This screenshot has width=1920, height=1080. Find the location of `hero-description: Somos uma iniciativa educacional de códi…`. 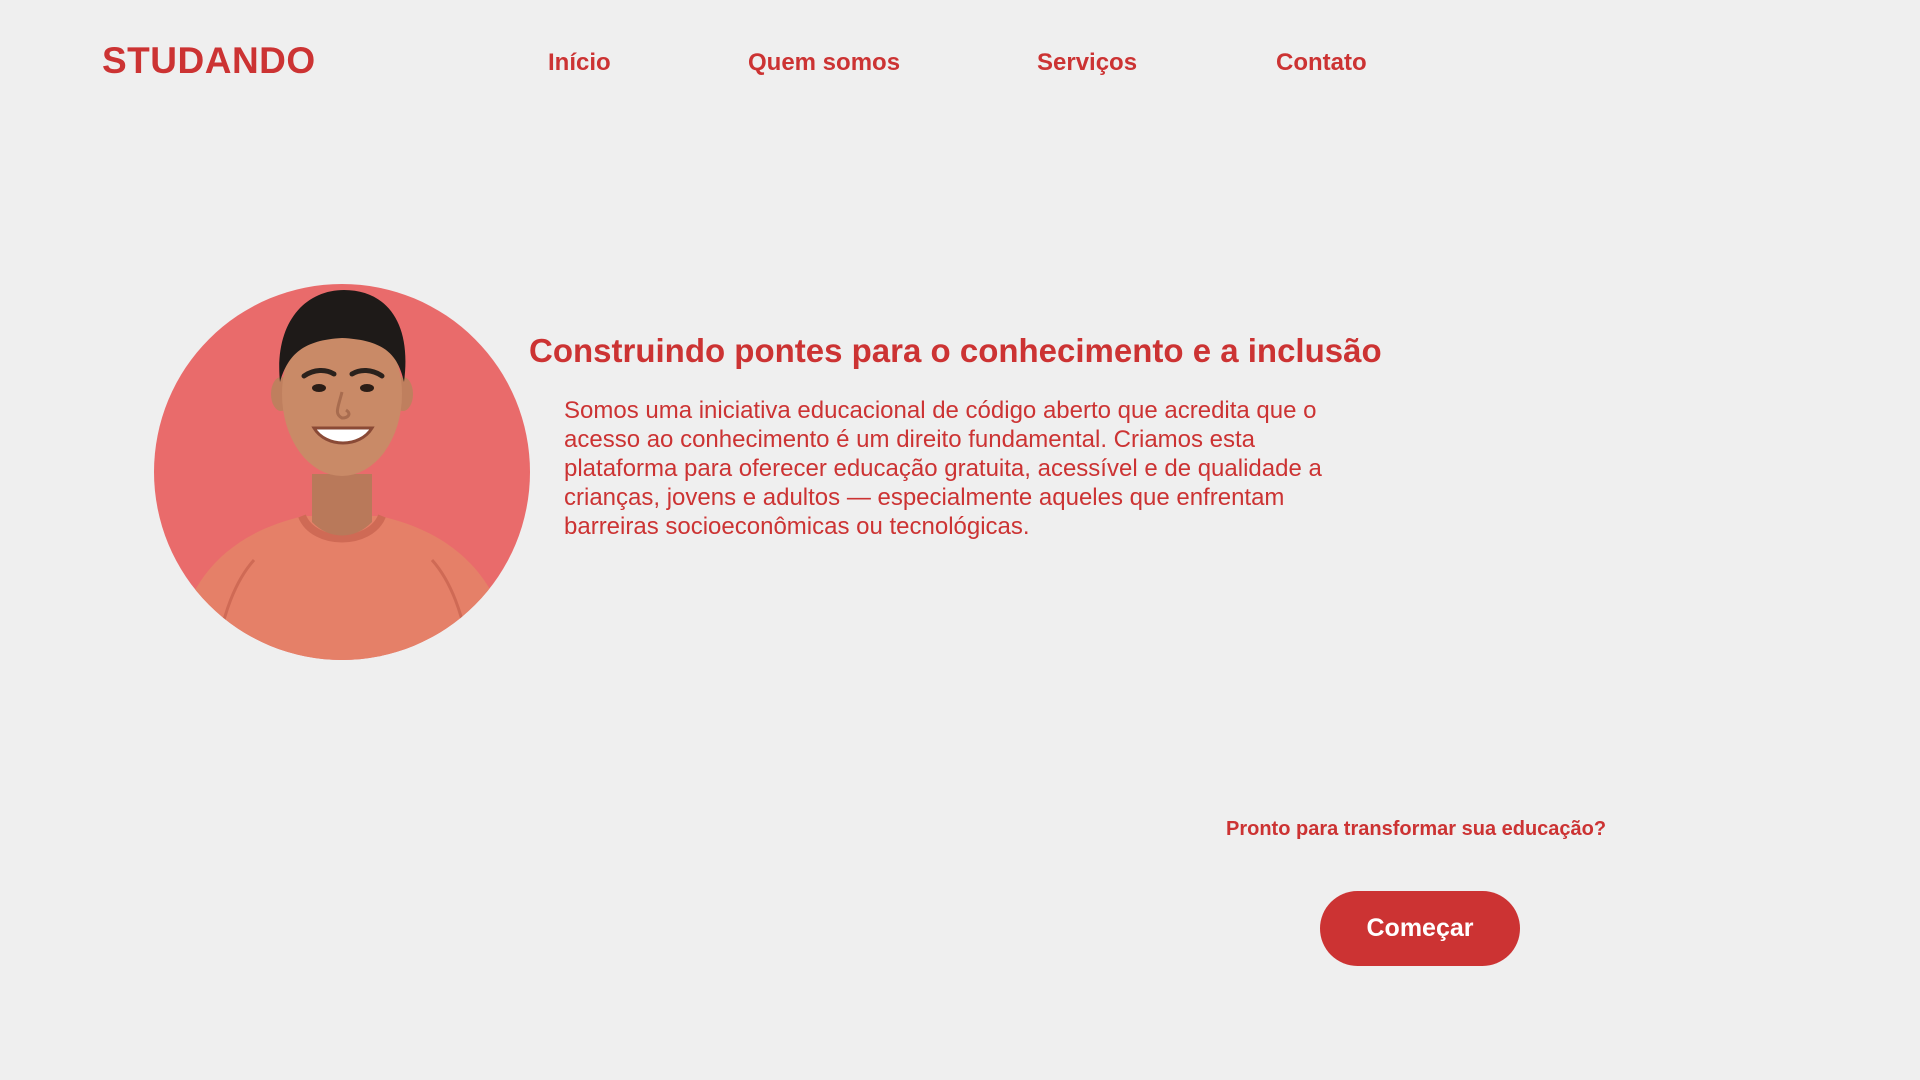

hero-description: Somos uma iniciativa educacional de códi… is located at coordinates (943, 468).